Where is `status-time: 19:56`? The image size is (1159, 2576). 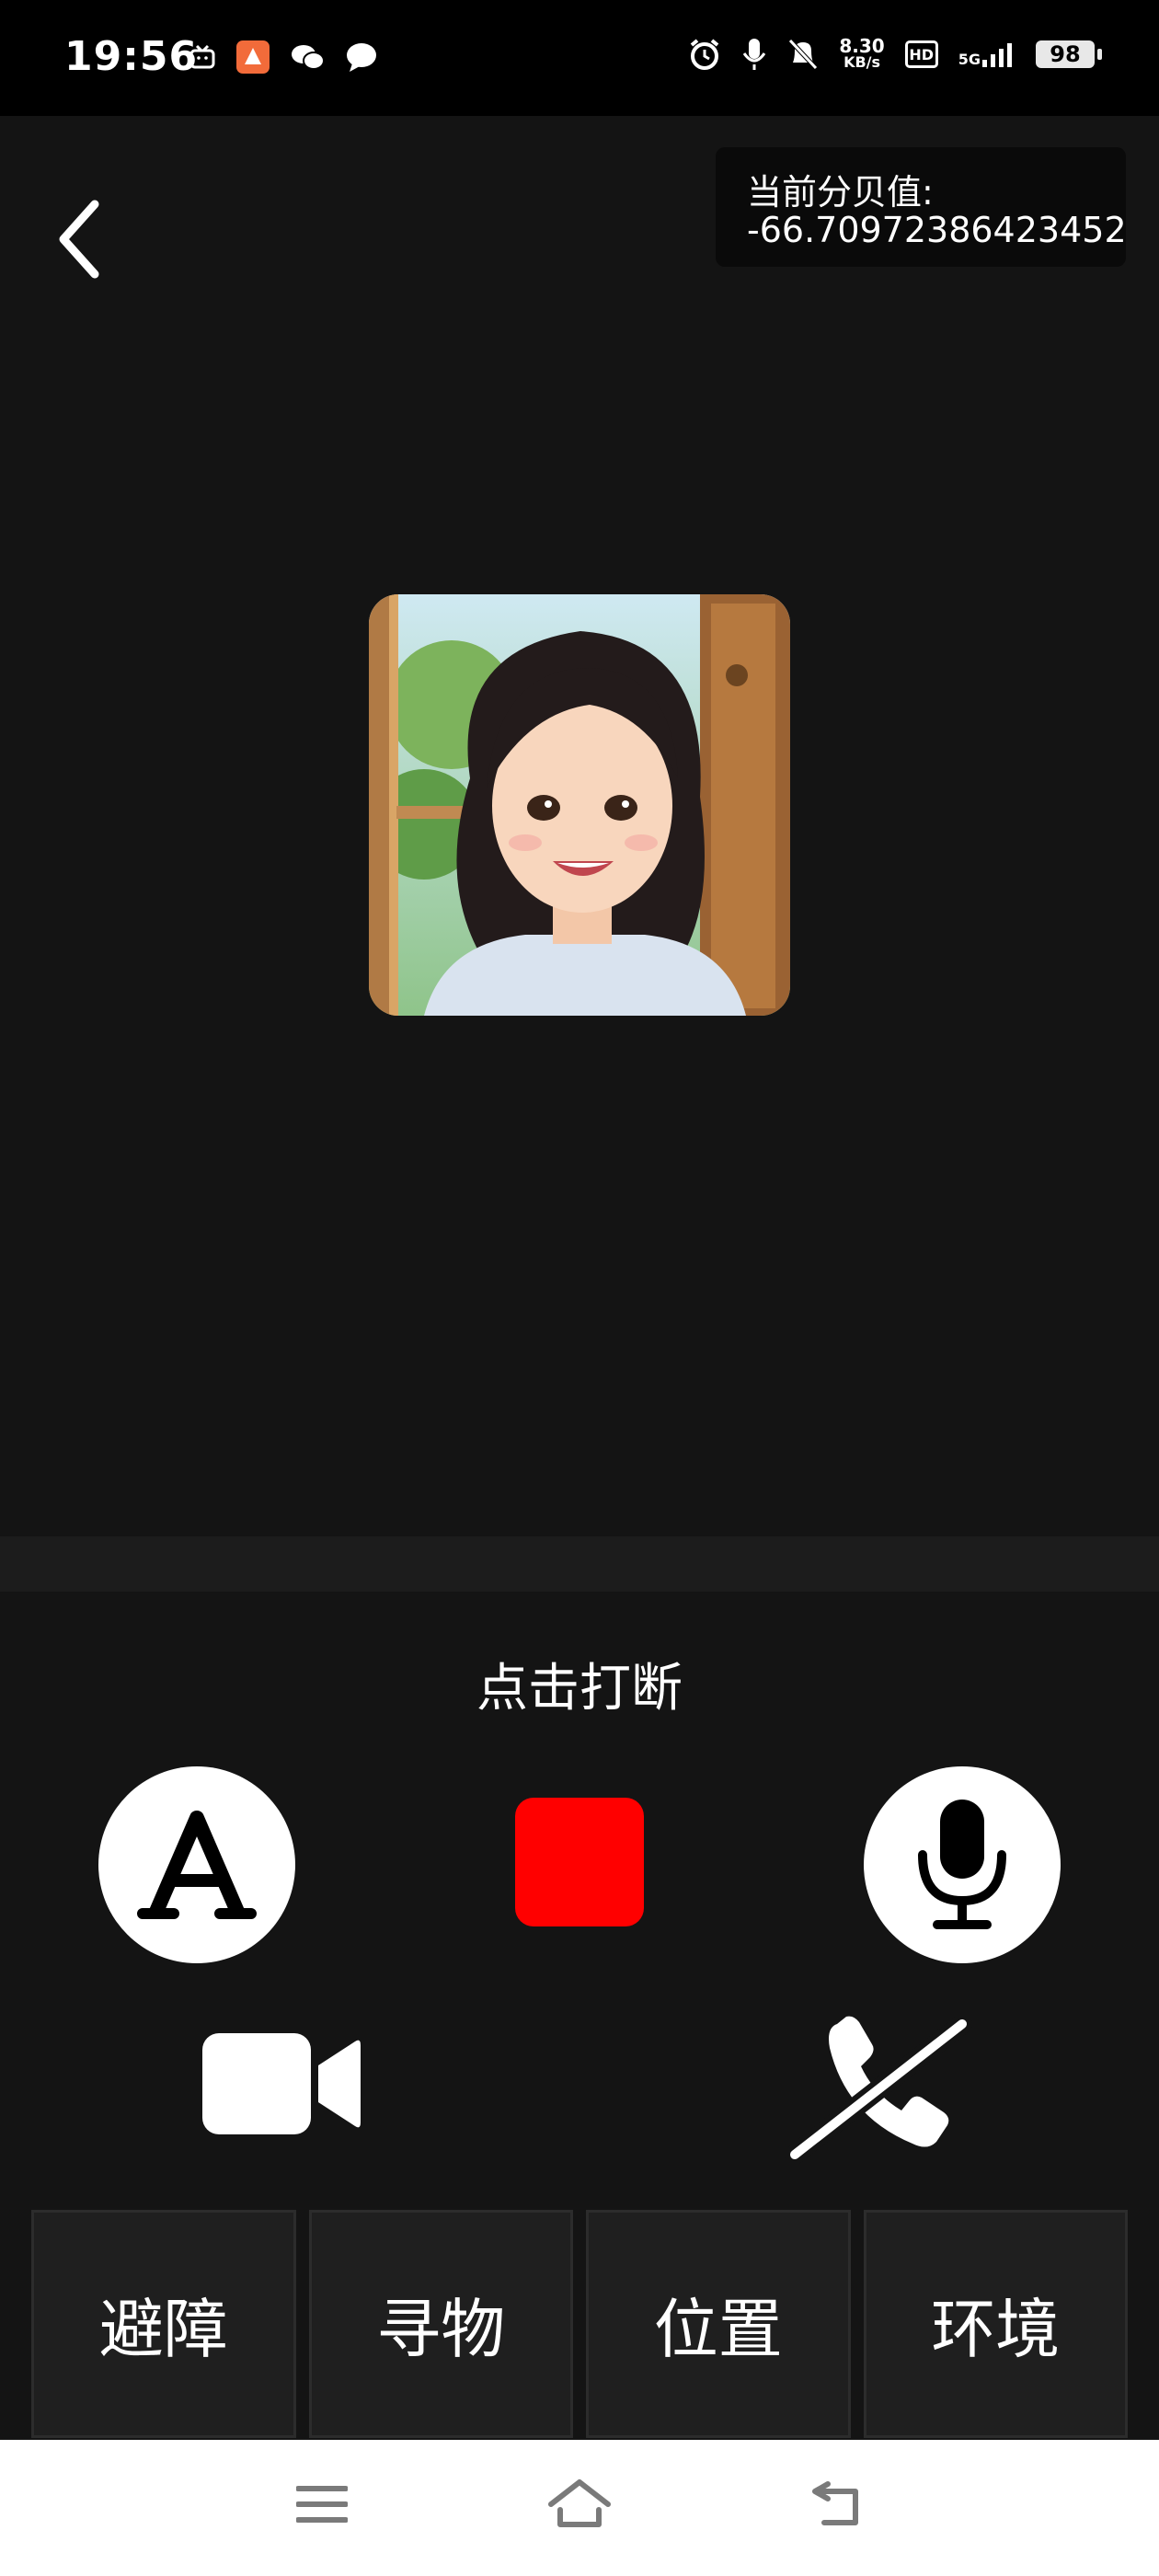 status-time: 19:56 is located at coordinates (131, 56).